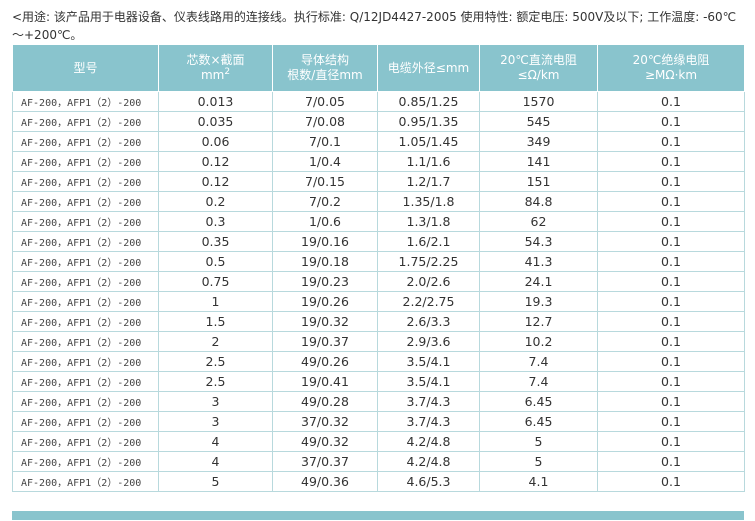  Describe the element at coordinates (538, 181) in the screenshot. I see `dc-resistance-cell: 151` at that location.